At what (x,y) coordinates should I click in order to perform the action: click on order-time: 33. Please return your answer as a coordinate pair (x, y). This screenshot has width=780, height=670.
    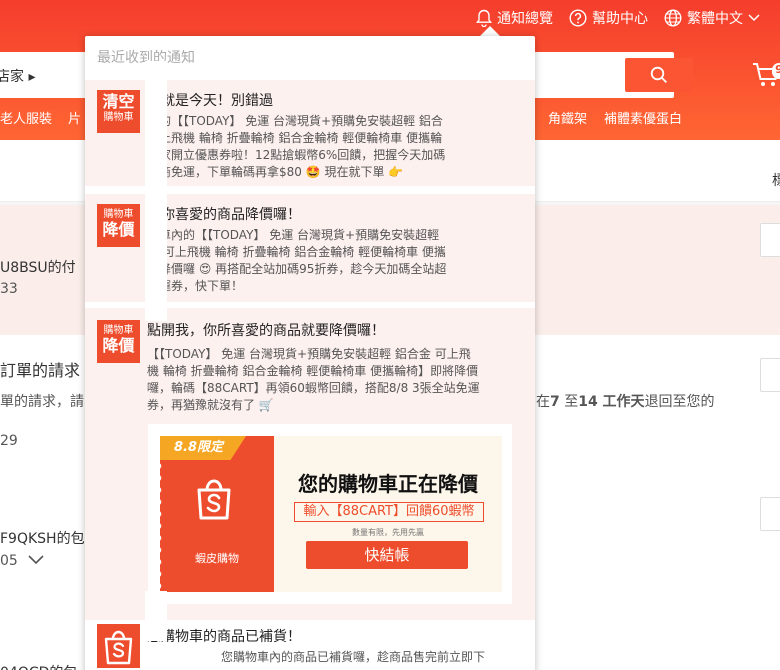
    Looking at the image, I should click on (9, 289).